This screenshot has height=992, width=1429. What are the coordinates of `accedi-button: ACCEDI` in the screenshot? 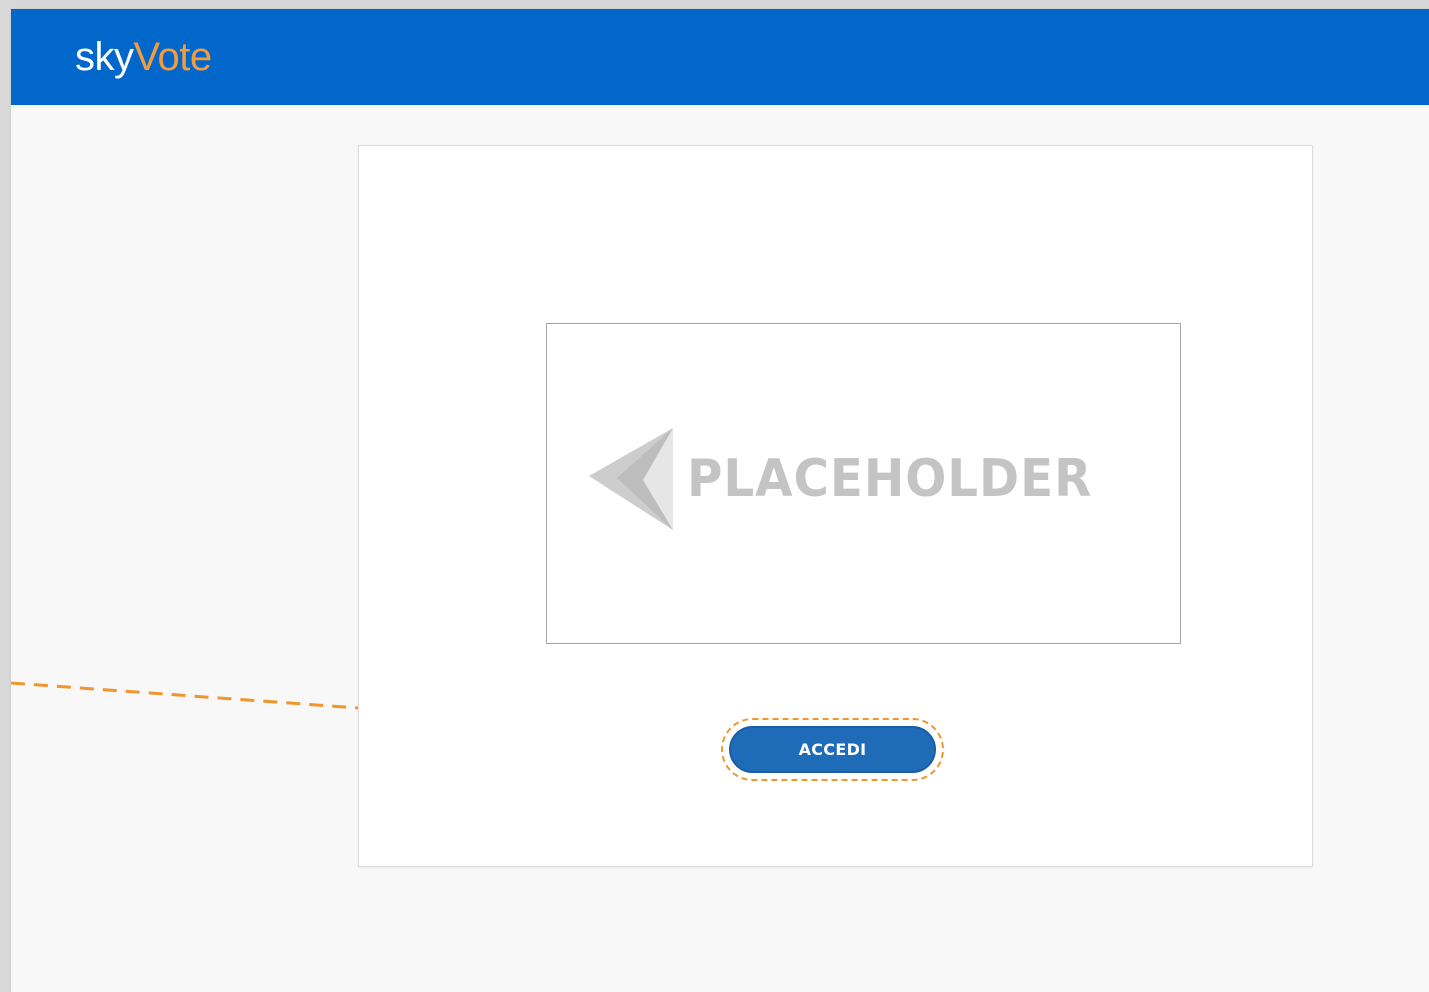 It's located at (832, 749).